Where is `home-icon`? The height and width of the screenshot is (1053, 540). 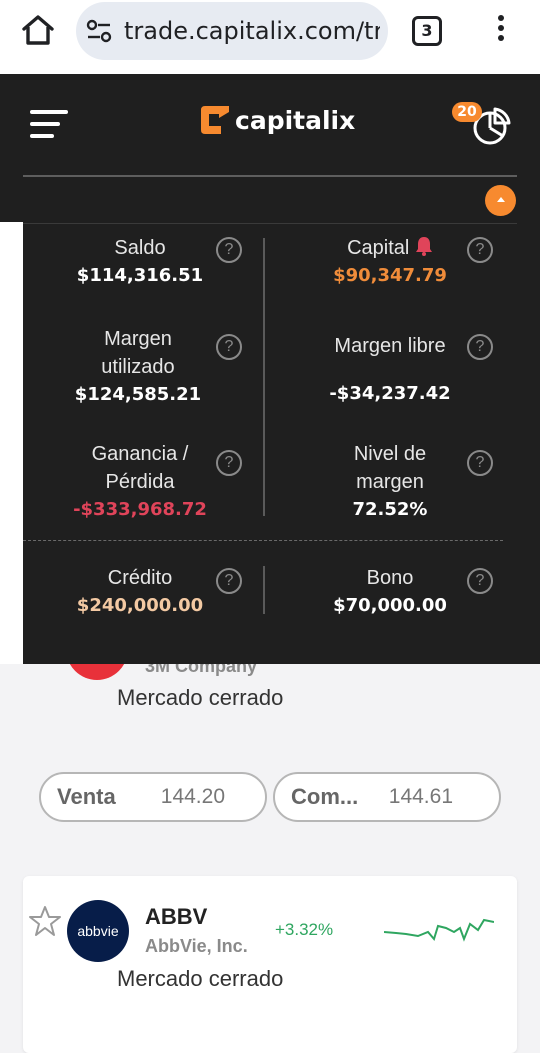
home-icon is located at coordinates (38, 30).